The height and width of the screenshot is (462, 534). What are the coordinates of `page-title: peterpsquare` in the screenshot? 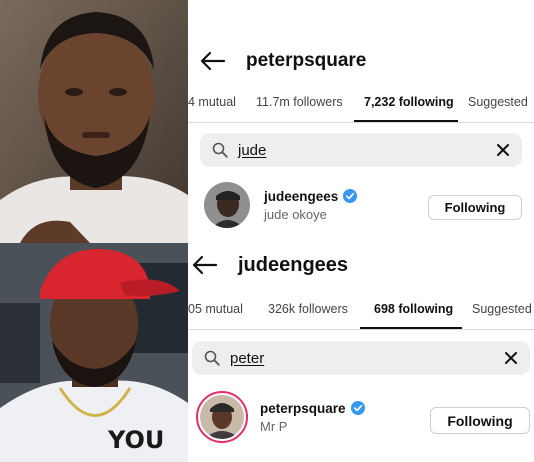 It's located at (306, 60).